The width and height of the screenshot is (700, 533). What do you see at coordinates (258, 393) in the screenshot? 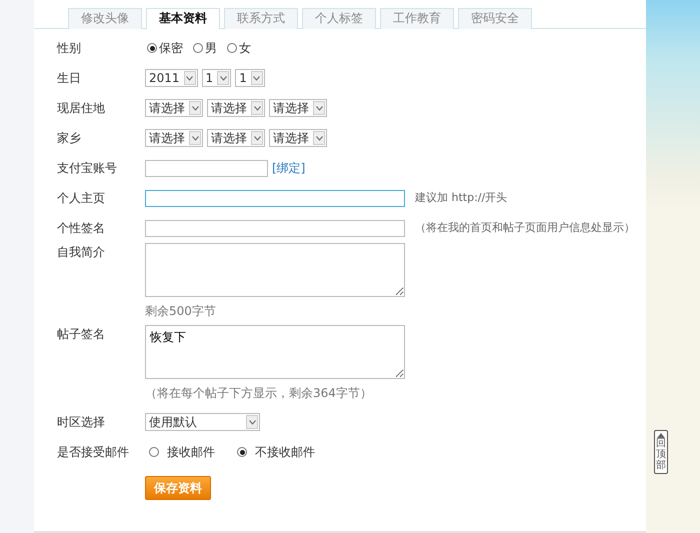
I see `note-text: （将在每个帖子下方显示，剩余364字节）` at bounding box center [258, 393].